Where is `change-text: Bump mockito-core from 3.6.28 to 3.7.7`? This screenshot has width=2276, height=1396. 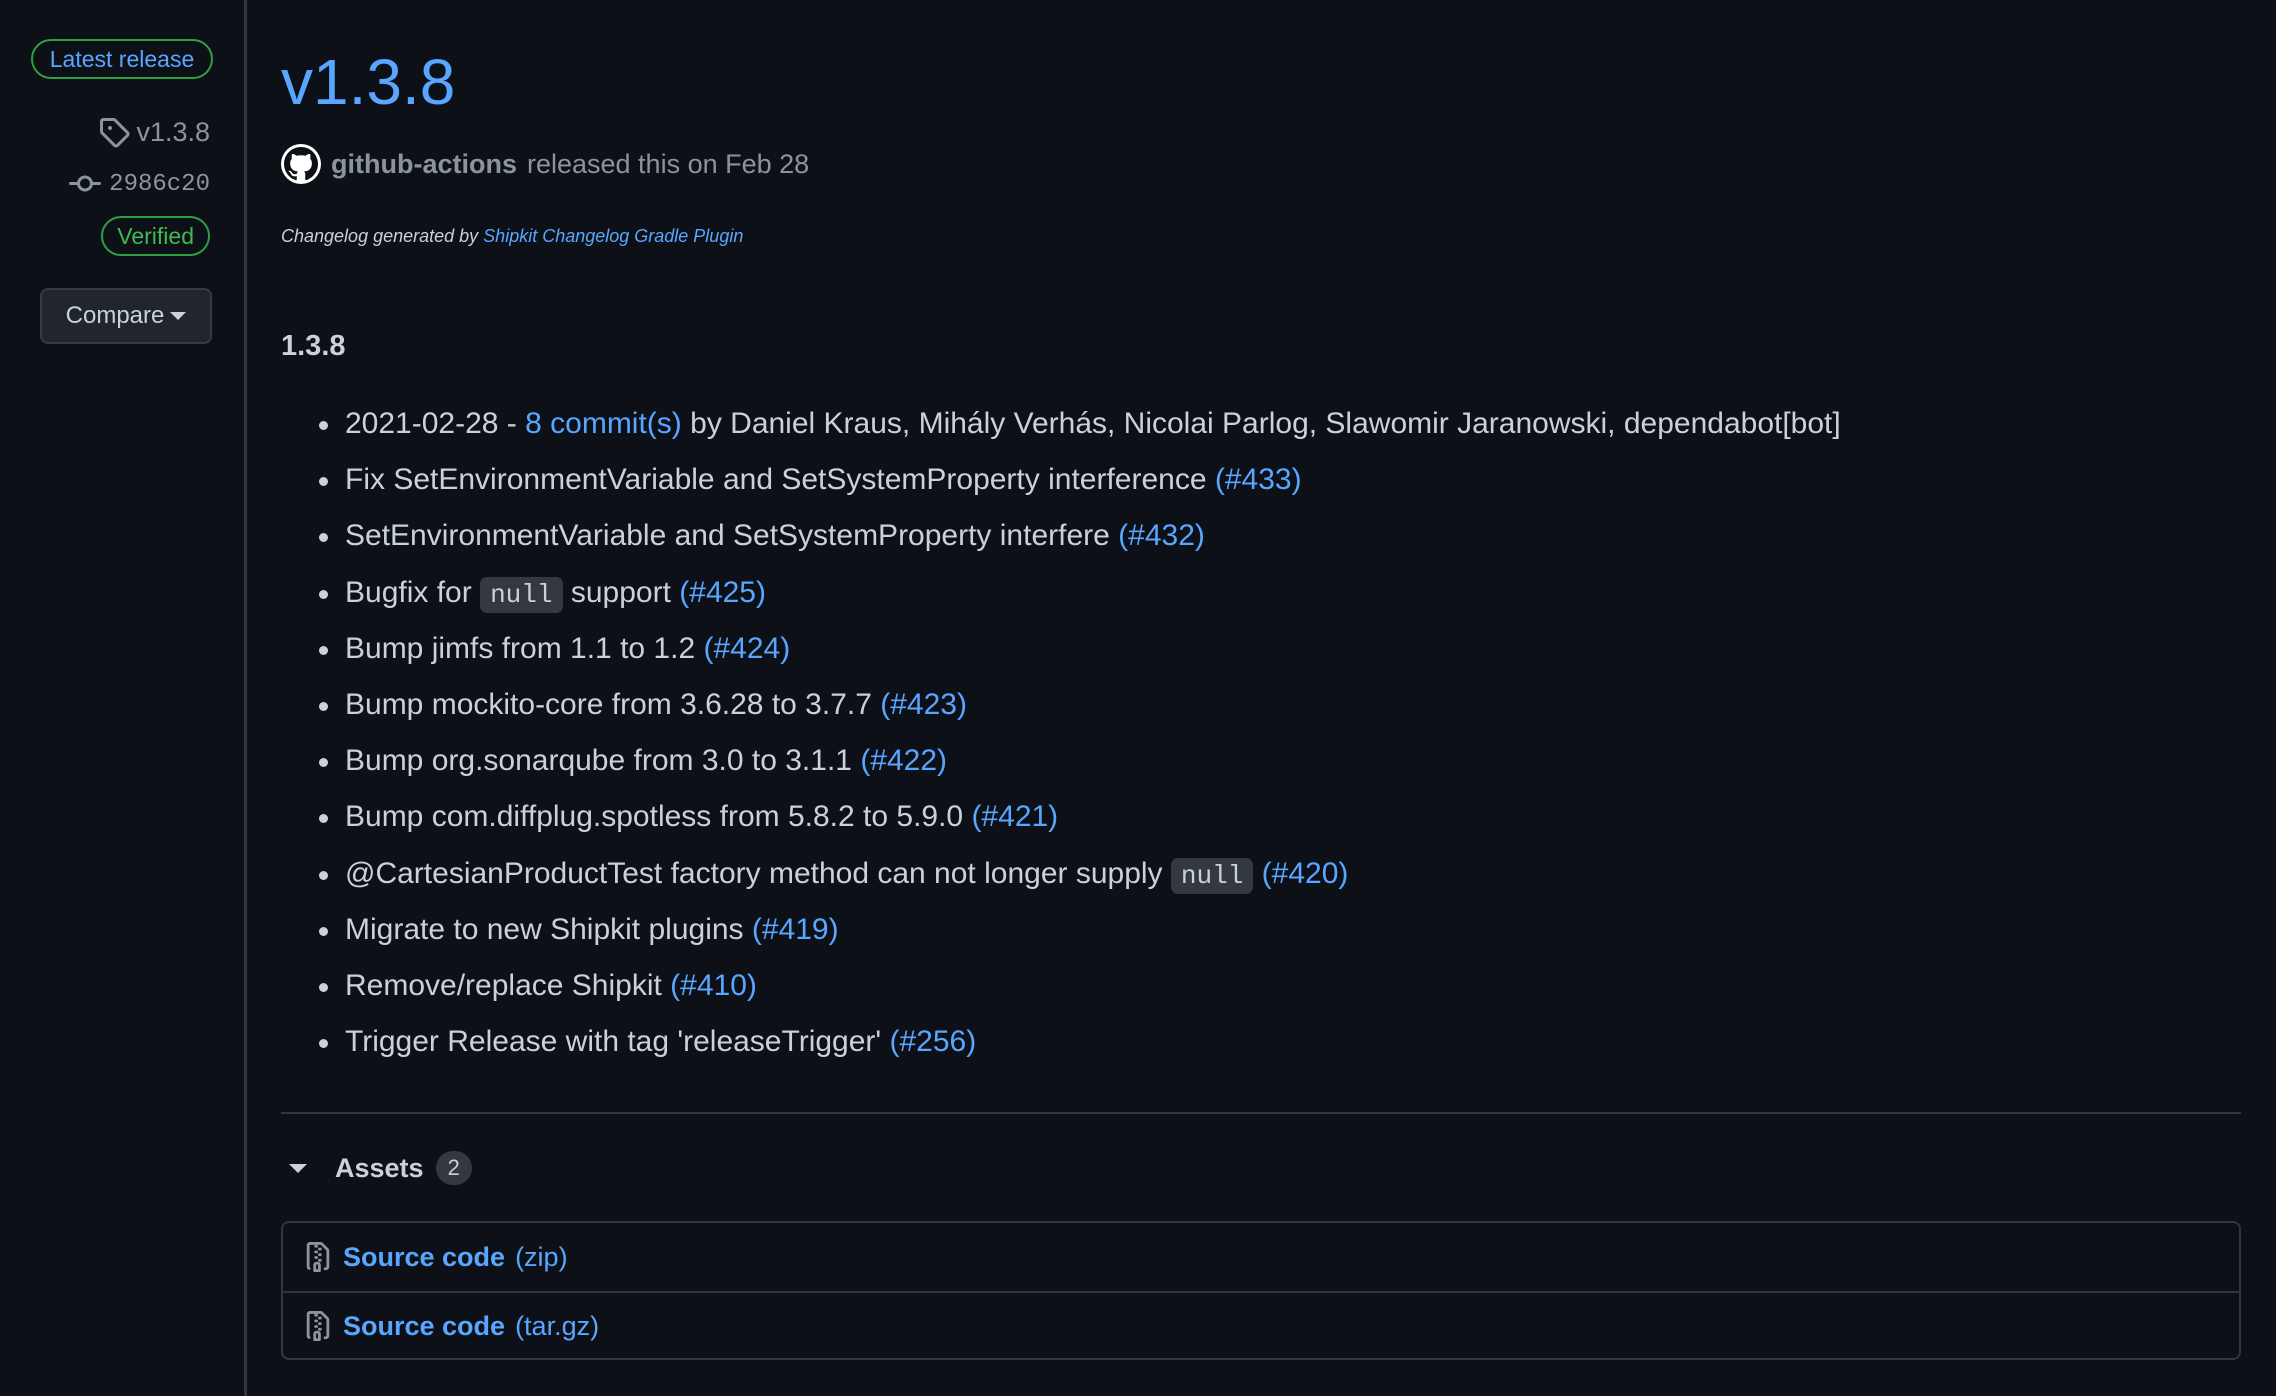 change-text: Bump mockito-core from 3.6.28 to 3.7.7 is located at coordinates (608, 704).